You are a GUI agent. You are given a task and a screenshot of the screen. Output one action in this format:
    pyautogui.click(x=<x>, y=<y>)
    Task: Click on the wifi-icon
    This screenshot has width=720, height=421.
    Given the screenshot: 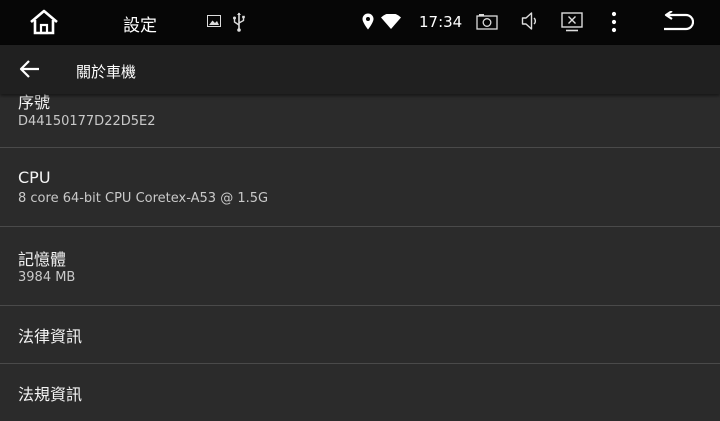 What is the action you would take?
    pyautogui.click(x=391, y=21)
    